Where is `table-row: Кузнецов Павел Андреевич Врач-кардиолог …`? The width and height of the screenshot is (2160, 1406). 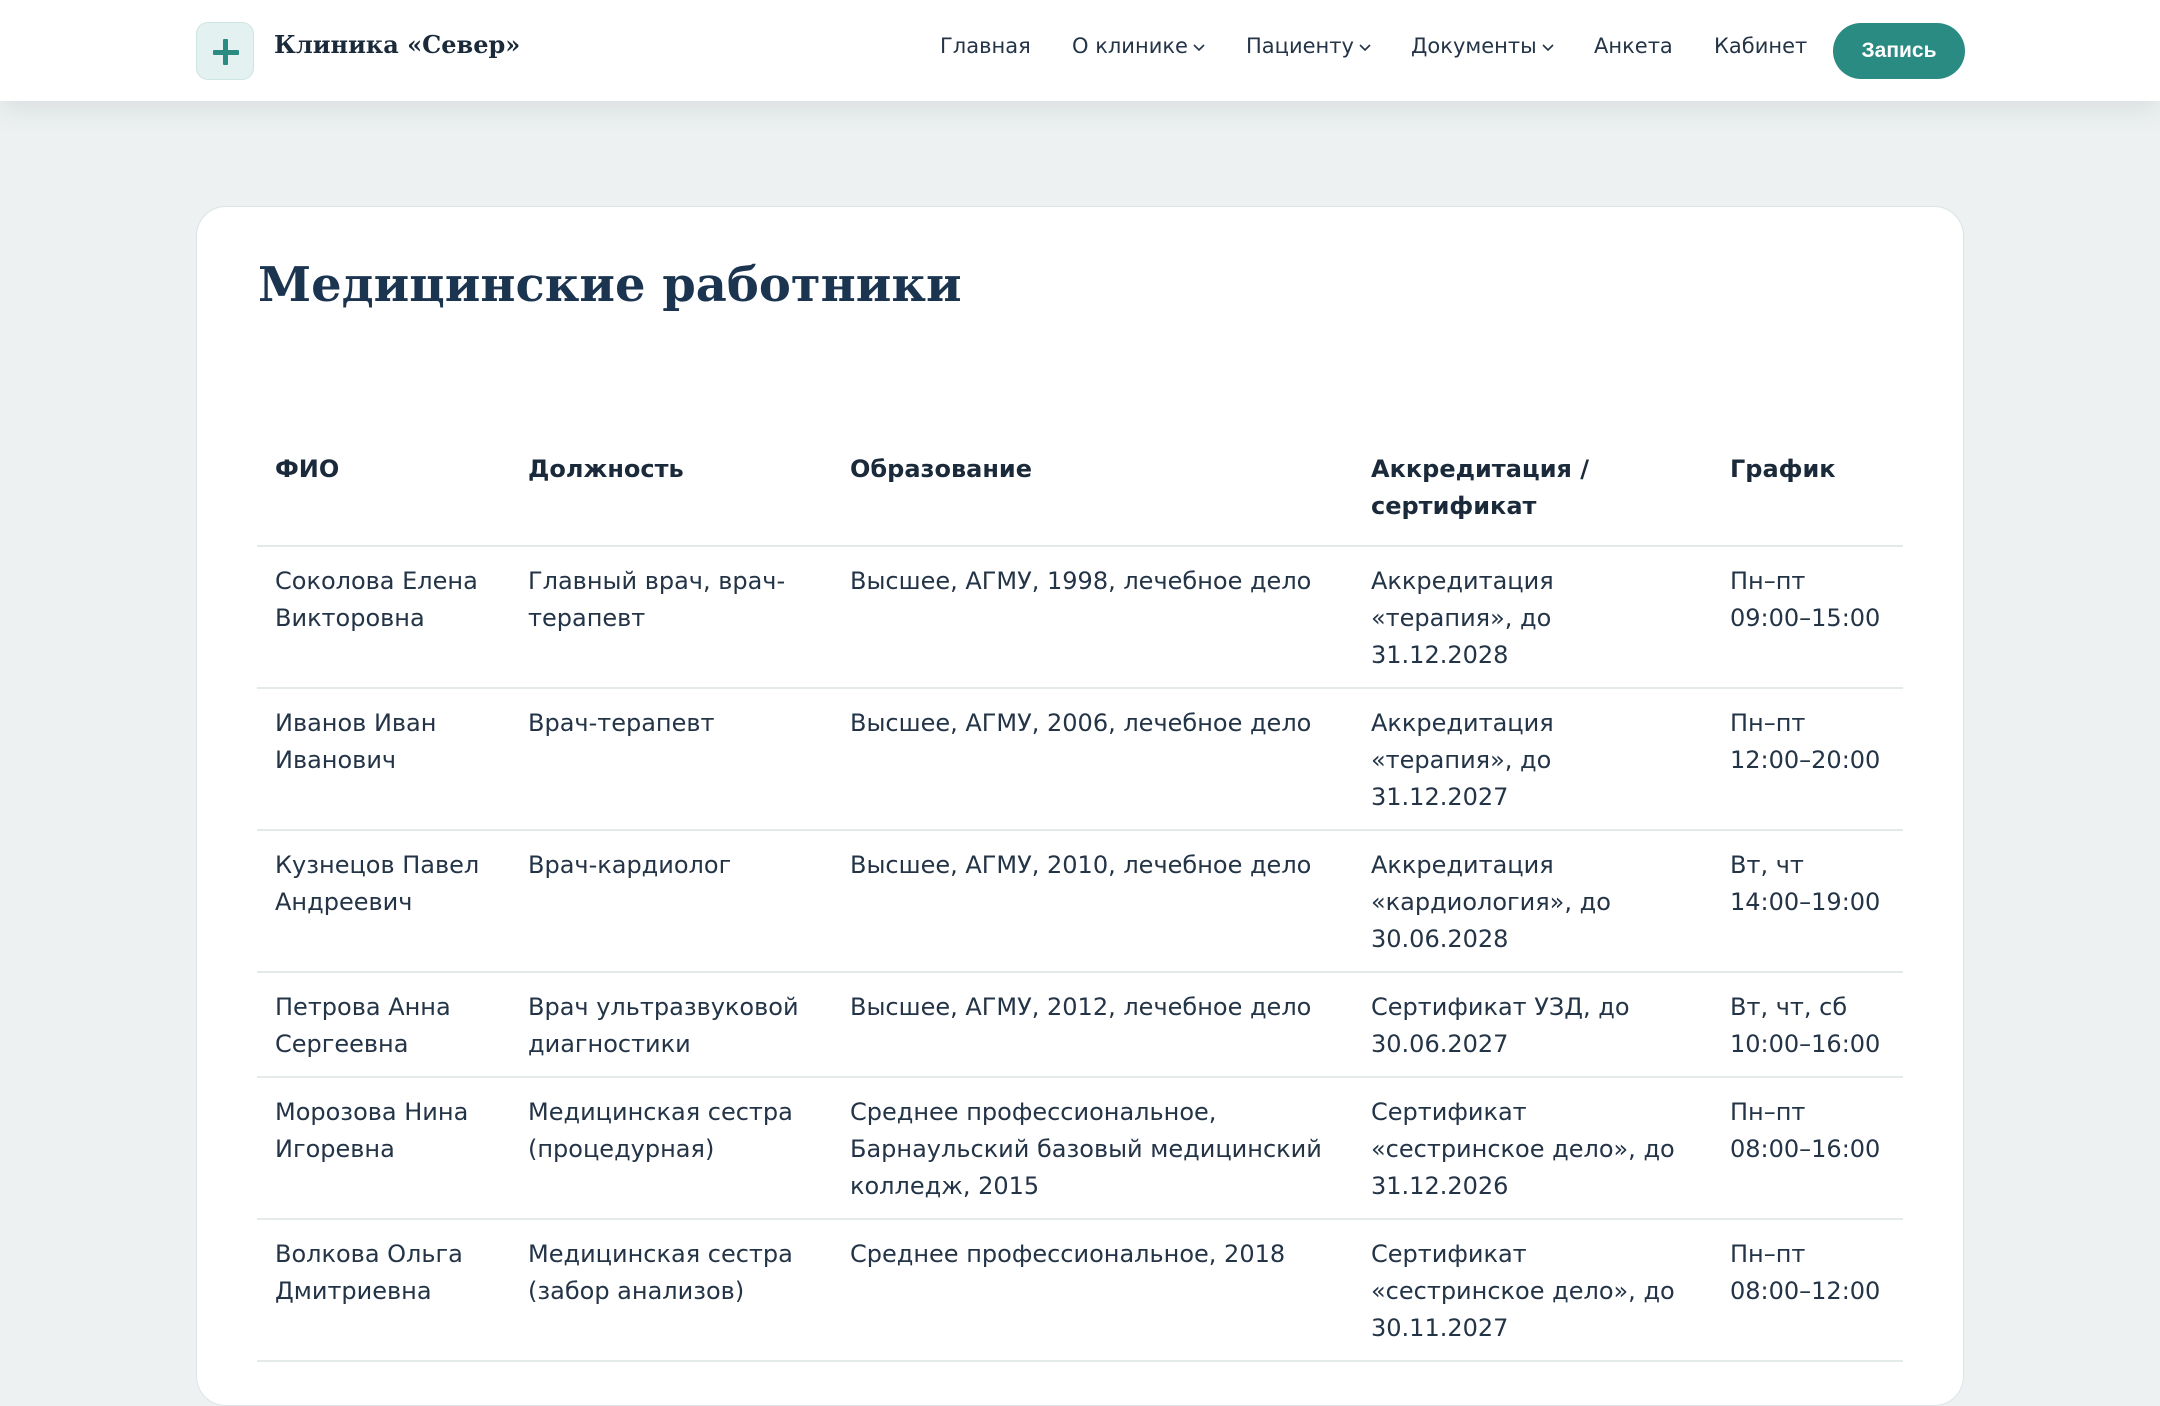
table-row: Кузнецов Павел Андреевич Врач-кардиолог … is located at coordinates (1080, 901).